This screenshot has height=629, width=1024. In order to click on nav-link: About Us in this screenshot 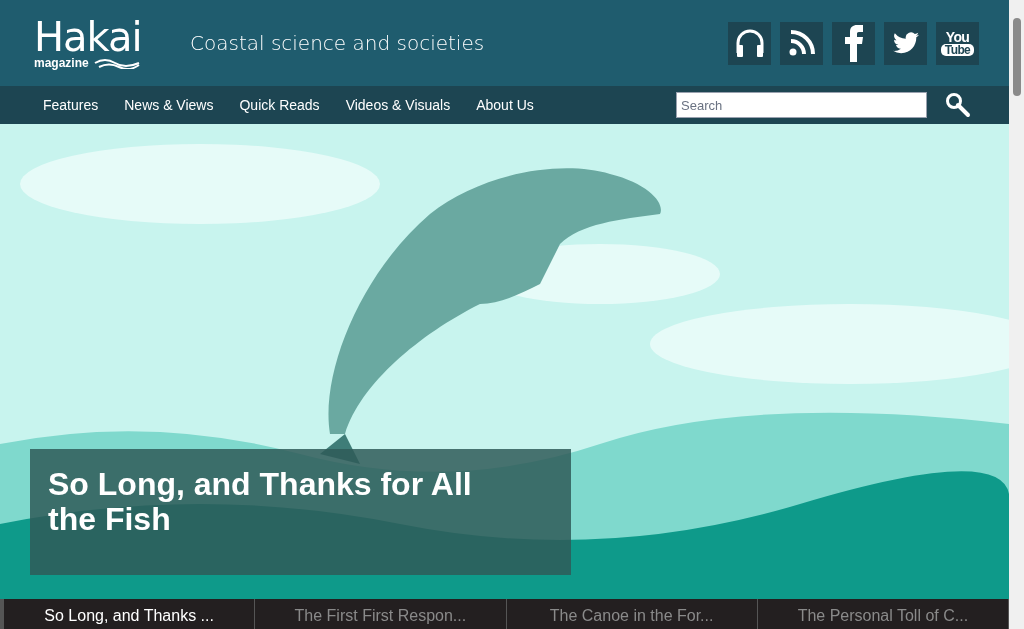, I will do `click(505, 105)`.